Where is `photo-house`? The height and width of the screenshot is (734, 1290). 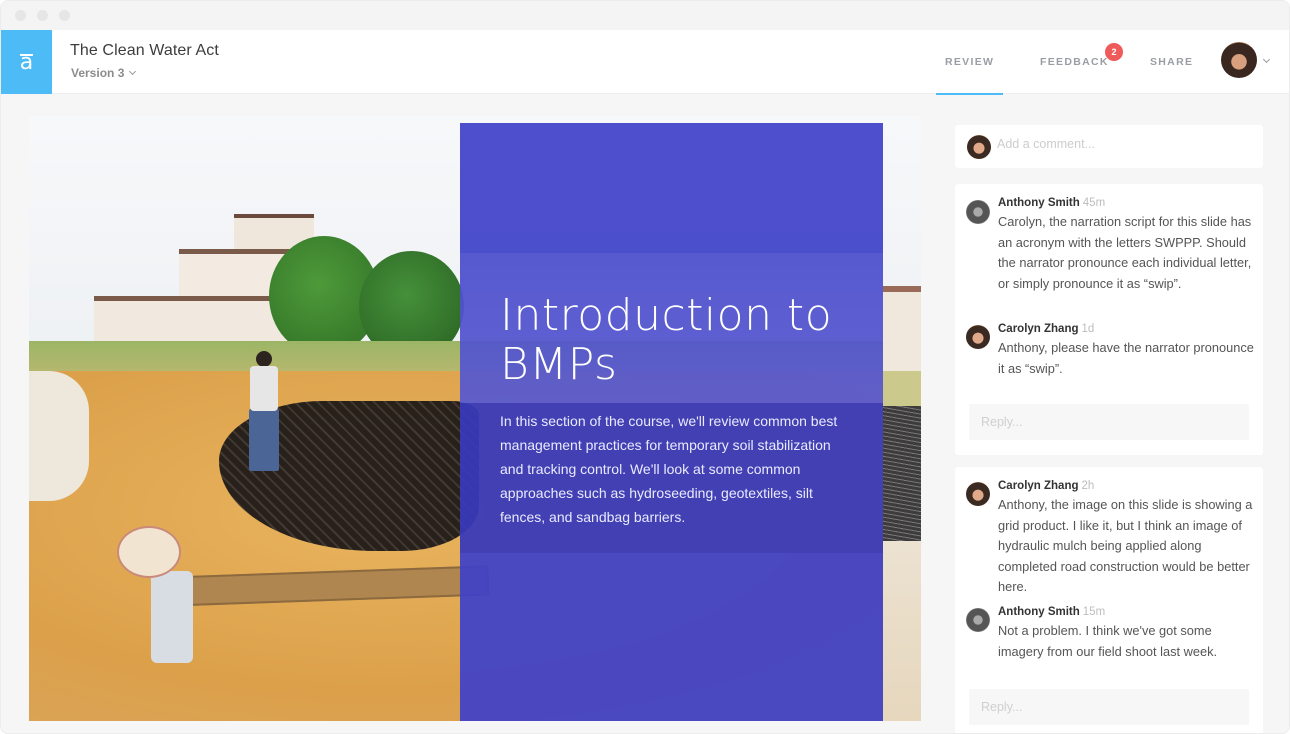 photo-house is located at coordinates (902, 328).